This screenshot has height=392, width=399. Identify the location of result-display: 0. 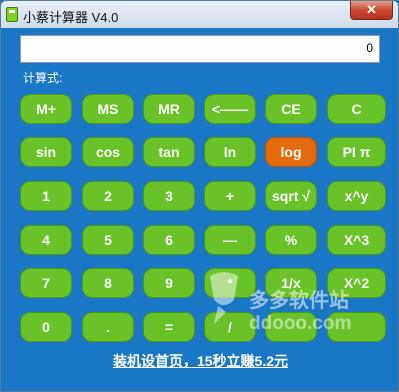
(200, 49).